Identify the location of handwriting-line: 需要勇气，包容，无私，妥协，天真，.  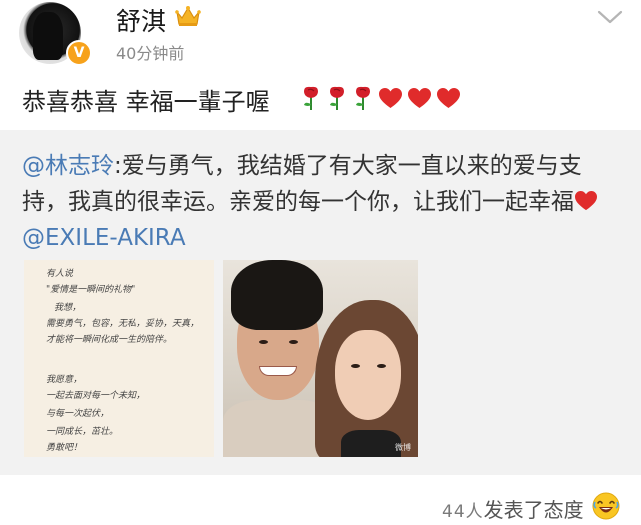
(123, 324).